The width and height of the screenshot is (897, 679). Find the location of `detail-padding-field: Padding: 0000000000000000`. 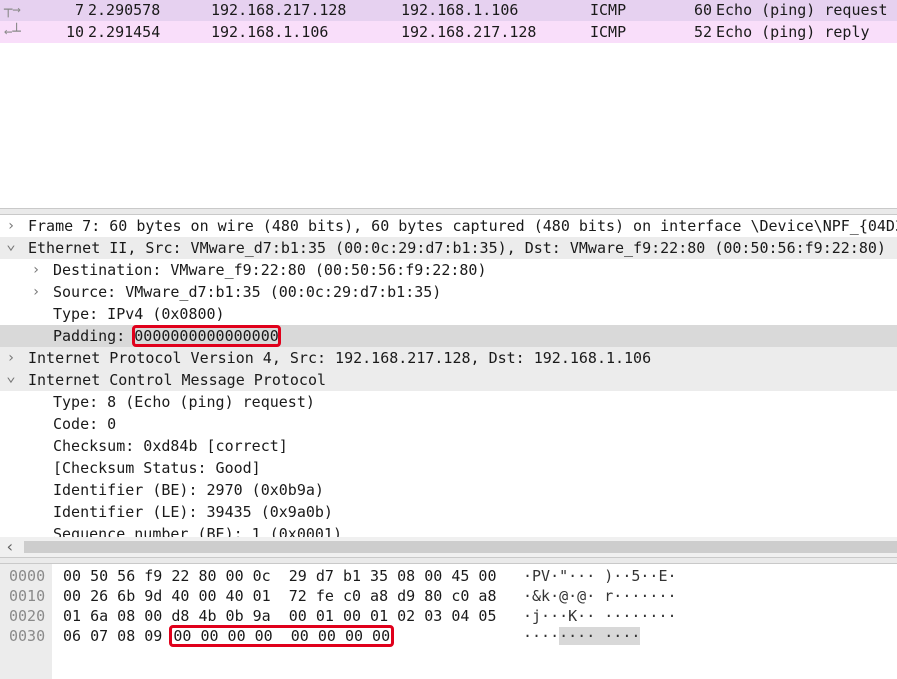

detail-padding-field: Padding: 0000000000000000 is located at coordinates (167, 336).